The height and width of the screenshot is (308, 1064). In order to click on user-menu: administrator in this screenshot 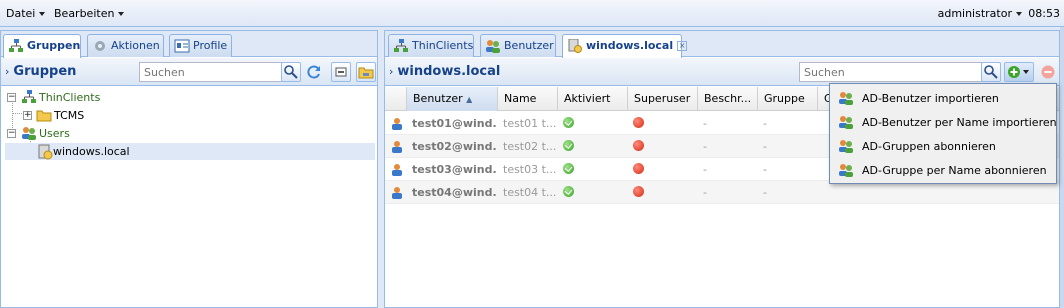, I will do `click(980, 13)`.